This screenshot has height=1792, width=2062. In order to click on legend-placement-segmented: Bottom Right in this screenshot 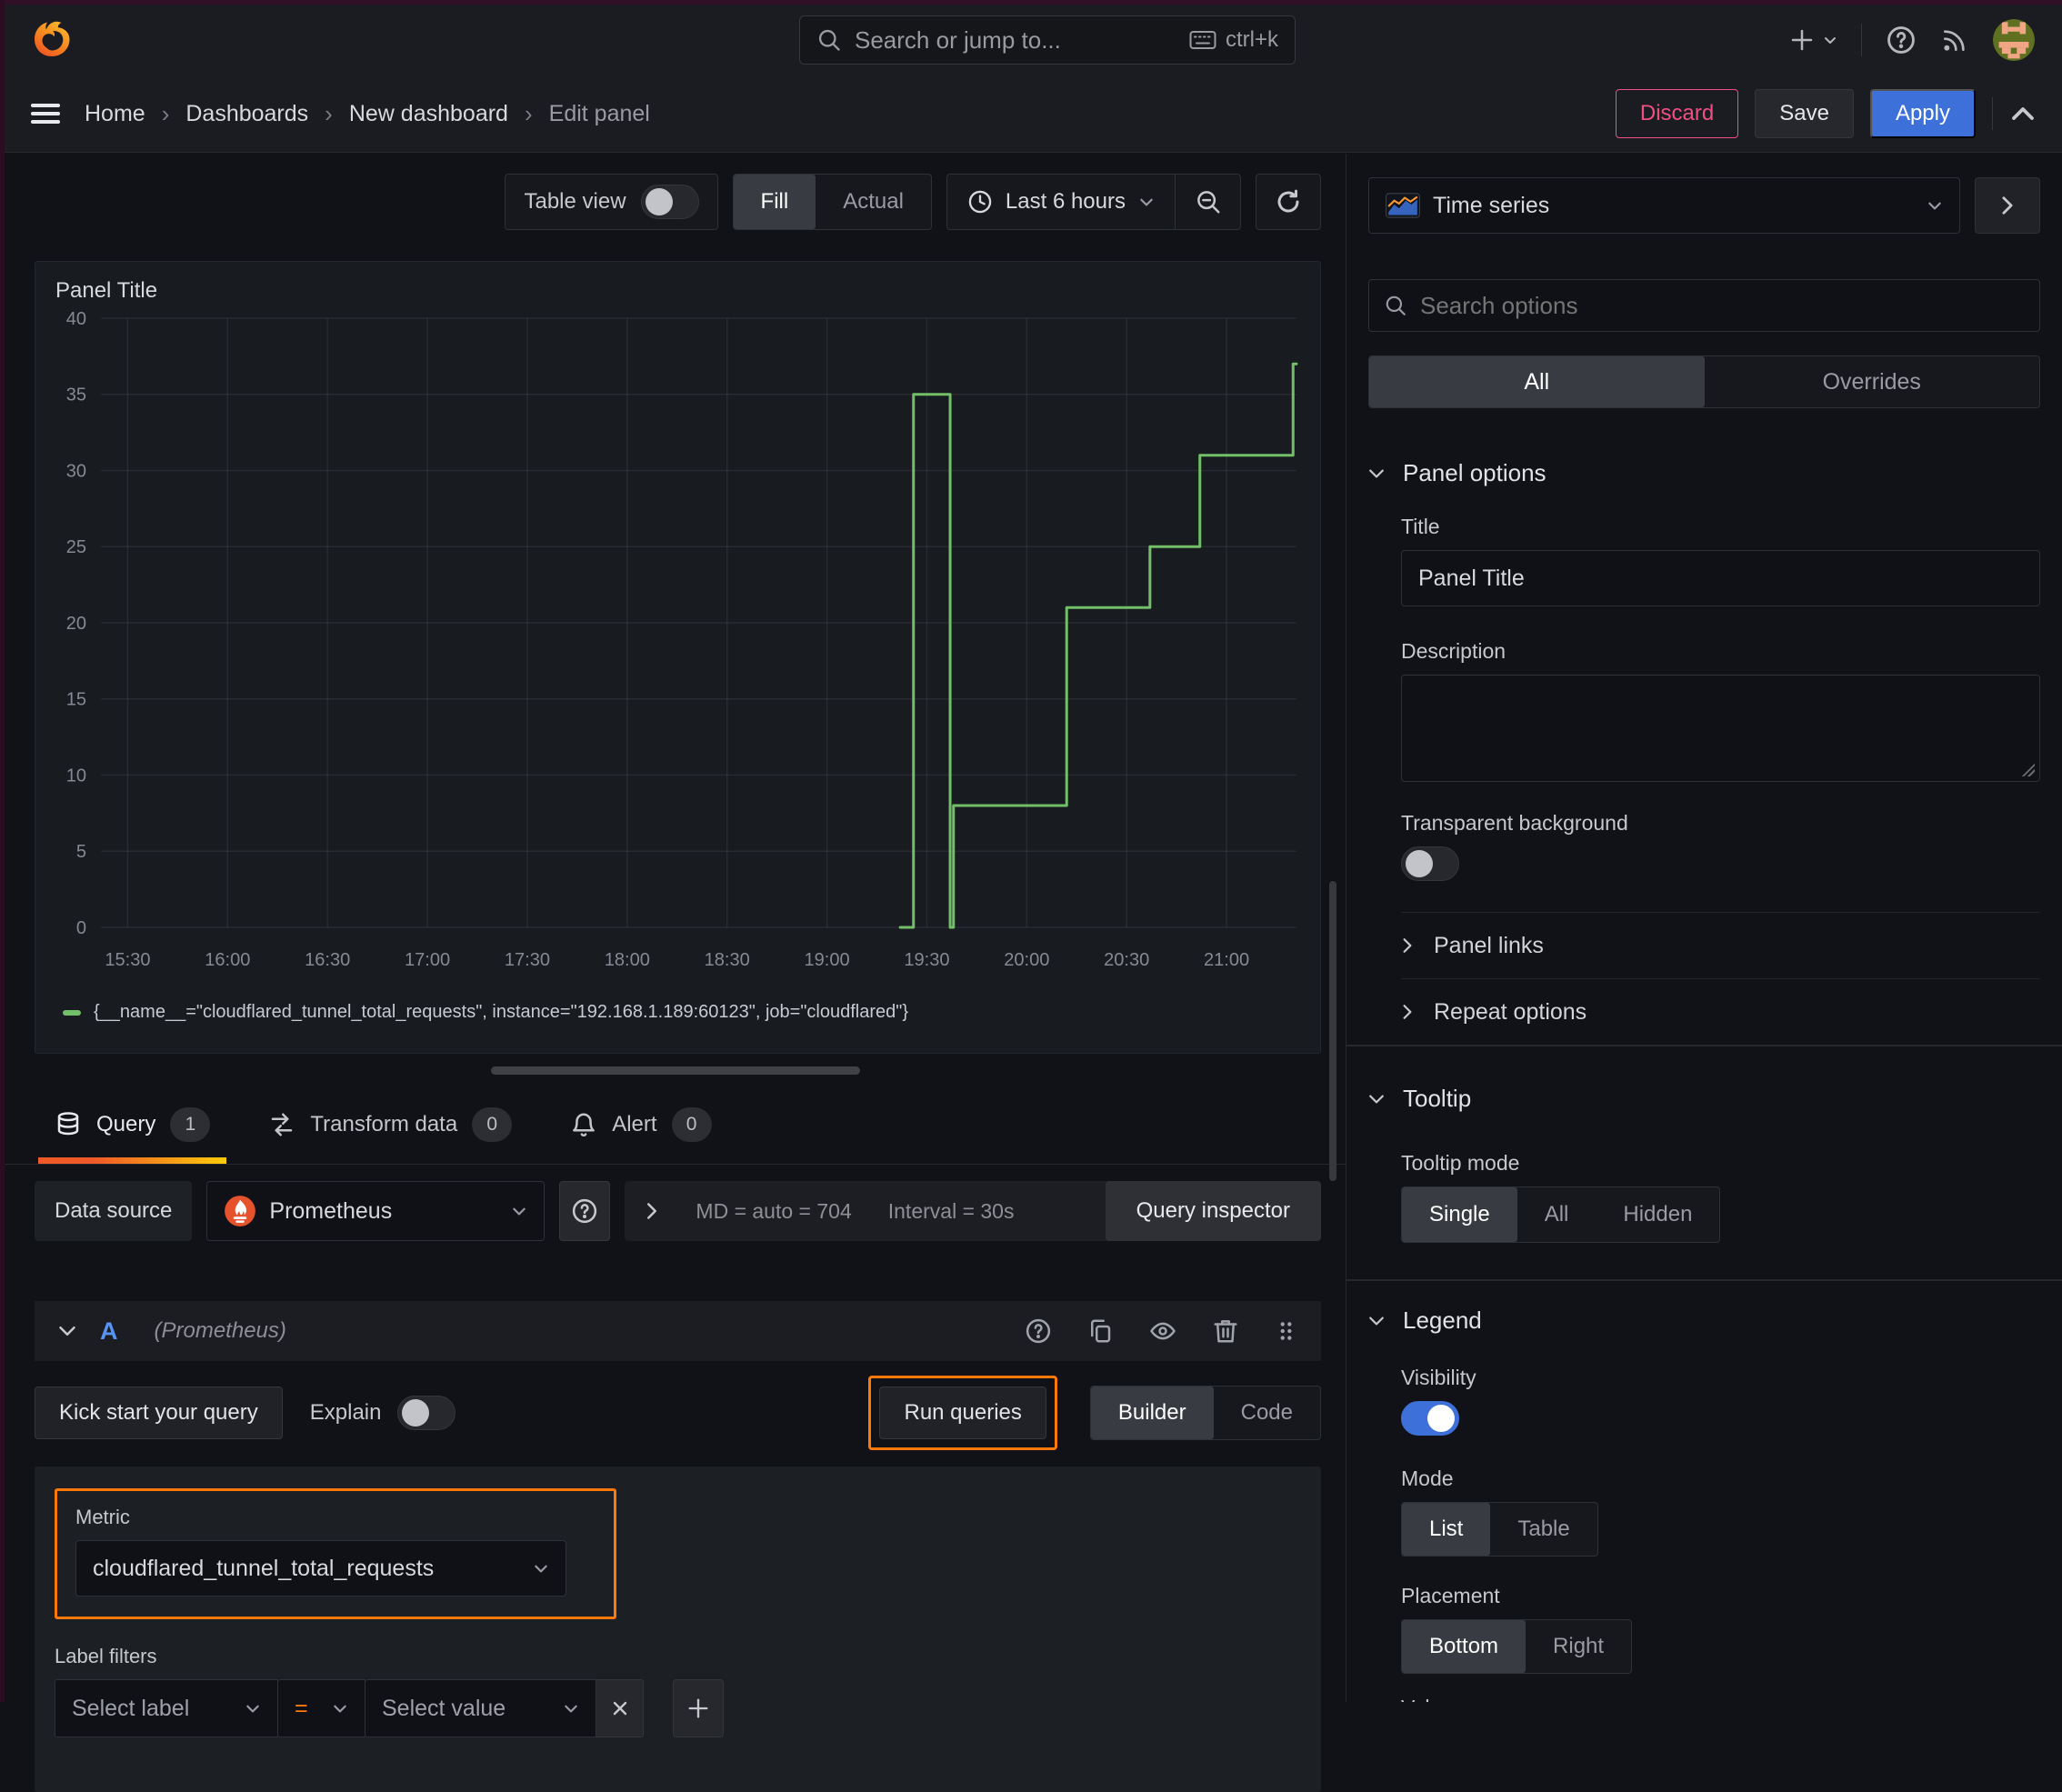, I will do `click(1517, 1646)`.